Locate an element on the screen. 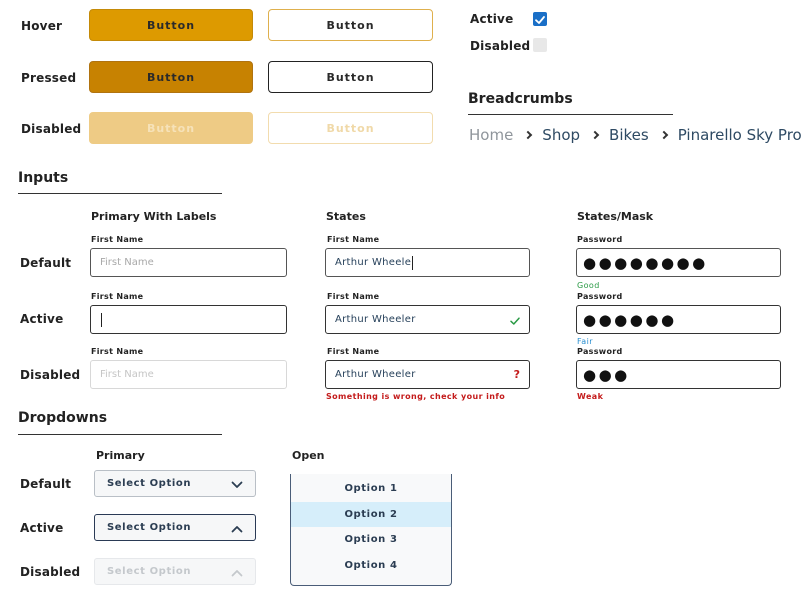  breadcrumbs-title: Breadcrumbs is located at coordinates (520, 99).